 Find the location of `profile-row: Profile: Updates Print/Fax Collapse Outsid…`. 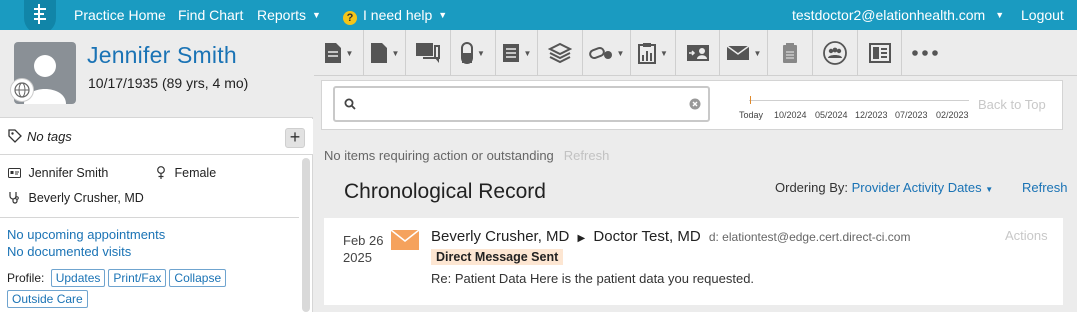

profile-row: Profile: Updates Print/Fax Collapse Outsid… is located at coordinates (153, 288).